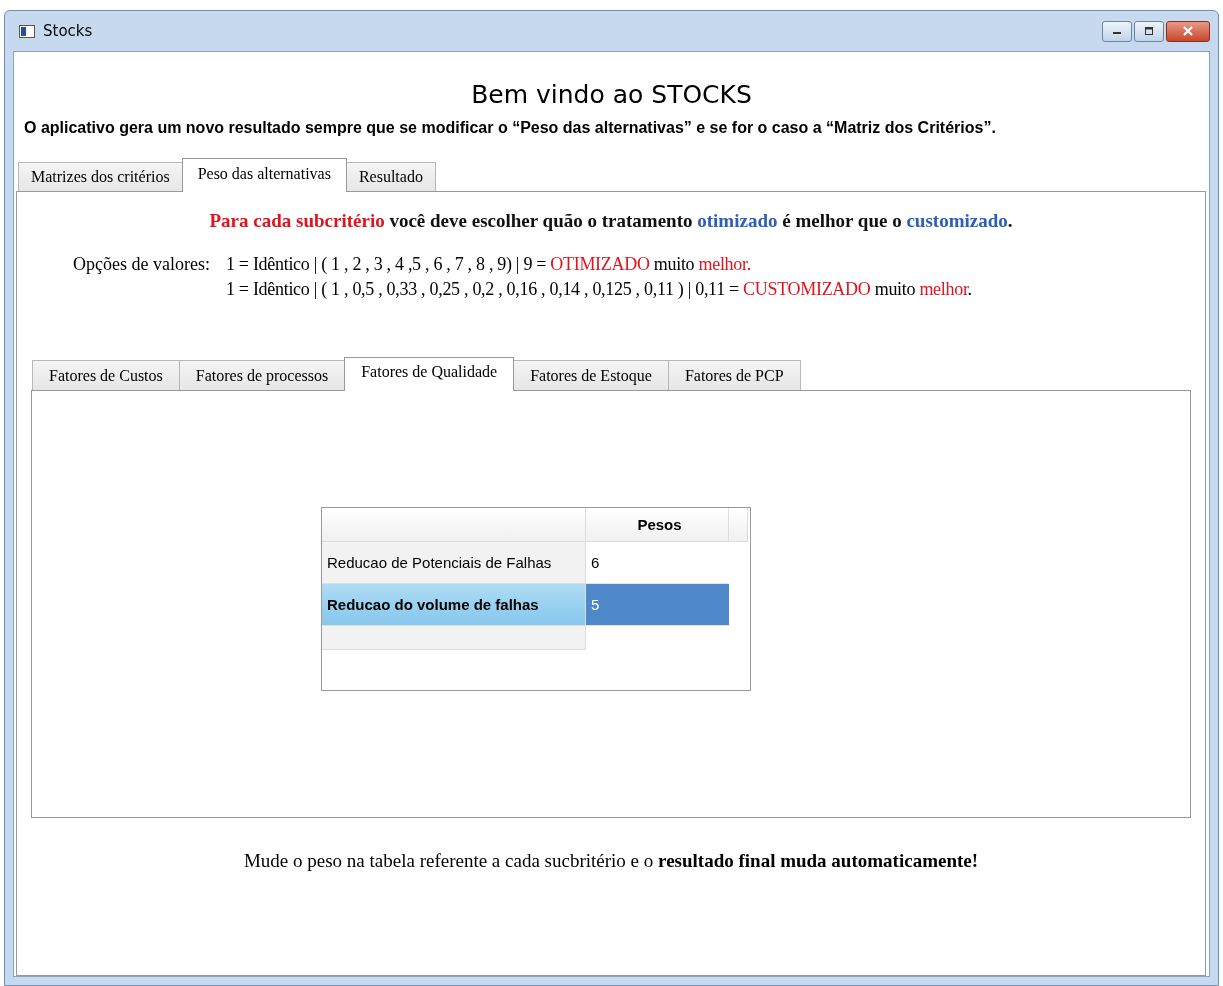  Describe the element at coordinates (454, 605) in the screenshot. I see `row-header: Reducao do volume de falhas` at that location.